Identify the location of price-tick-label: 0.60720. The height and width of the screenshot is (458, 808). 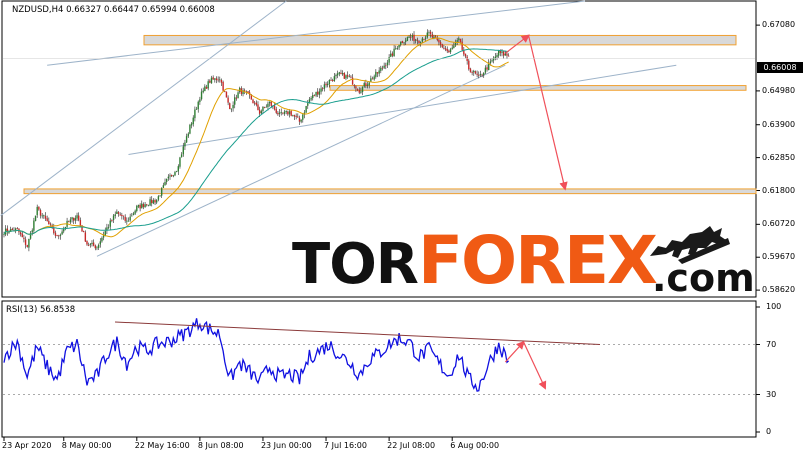
(779, 224).